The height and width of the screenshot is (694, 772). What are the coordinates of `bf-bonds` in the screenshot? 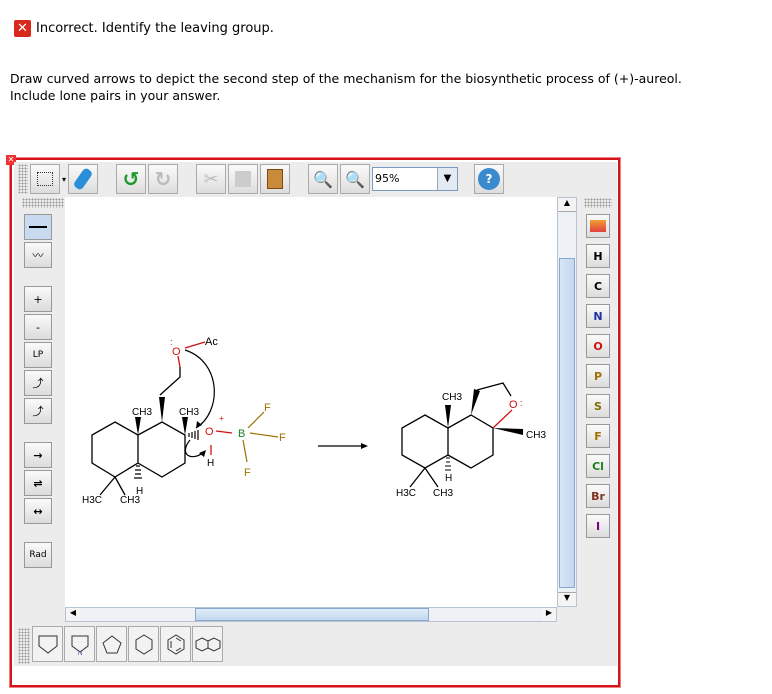 It's located at (260, 437).